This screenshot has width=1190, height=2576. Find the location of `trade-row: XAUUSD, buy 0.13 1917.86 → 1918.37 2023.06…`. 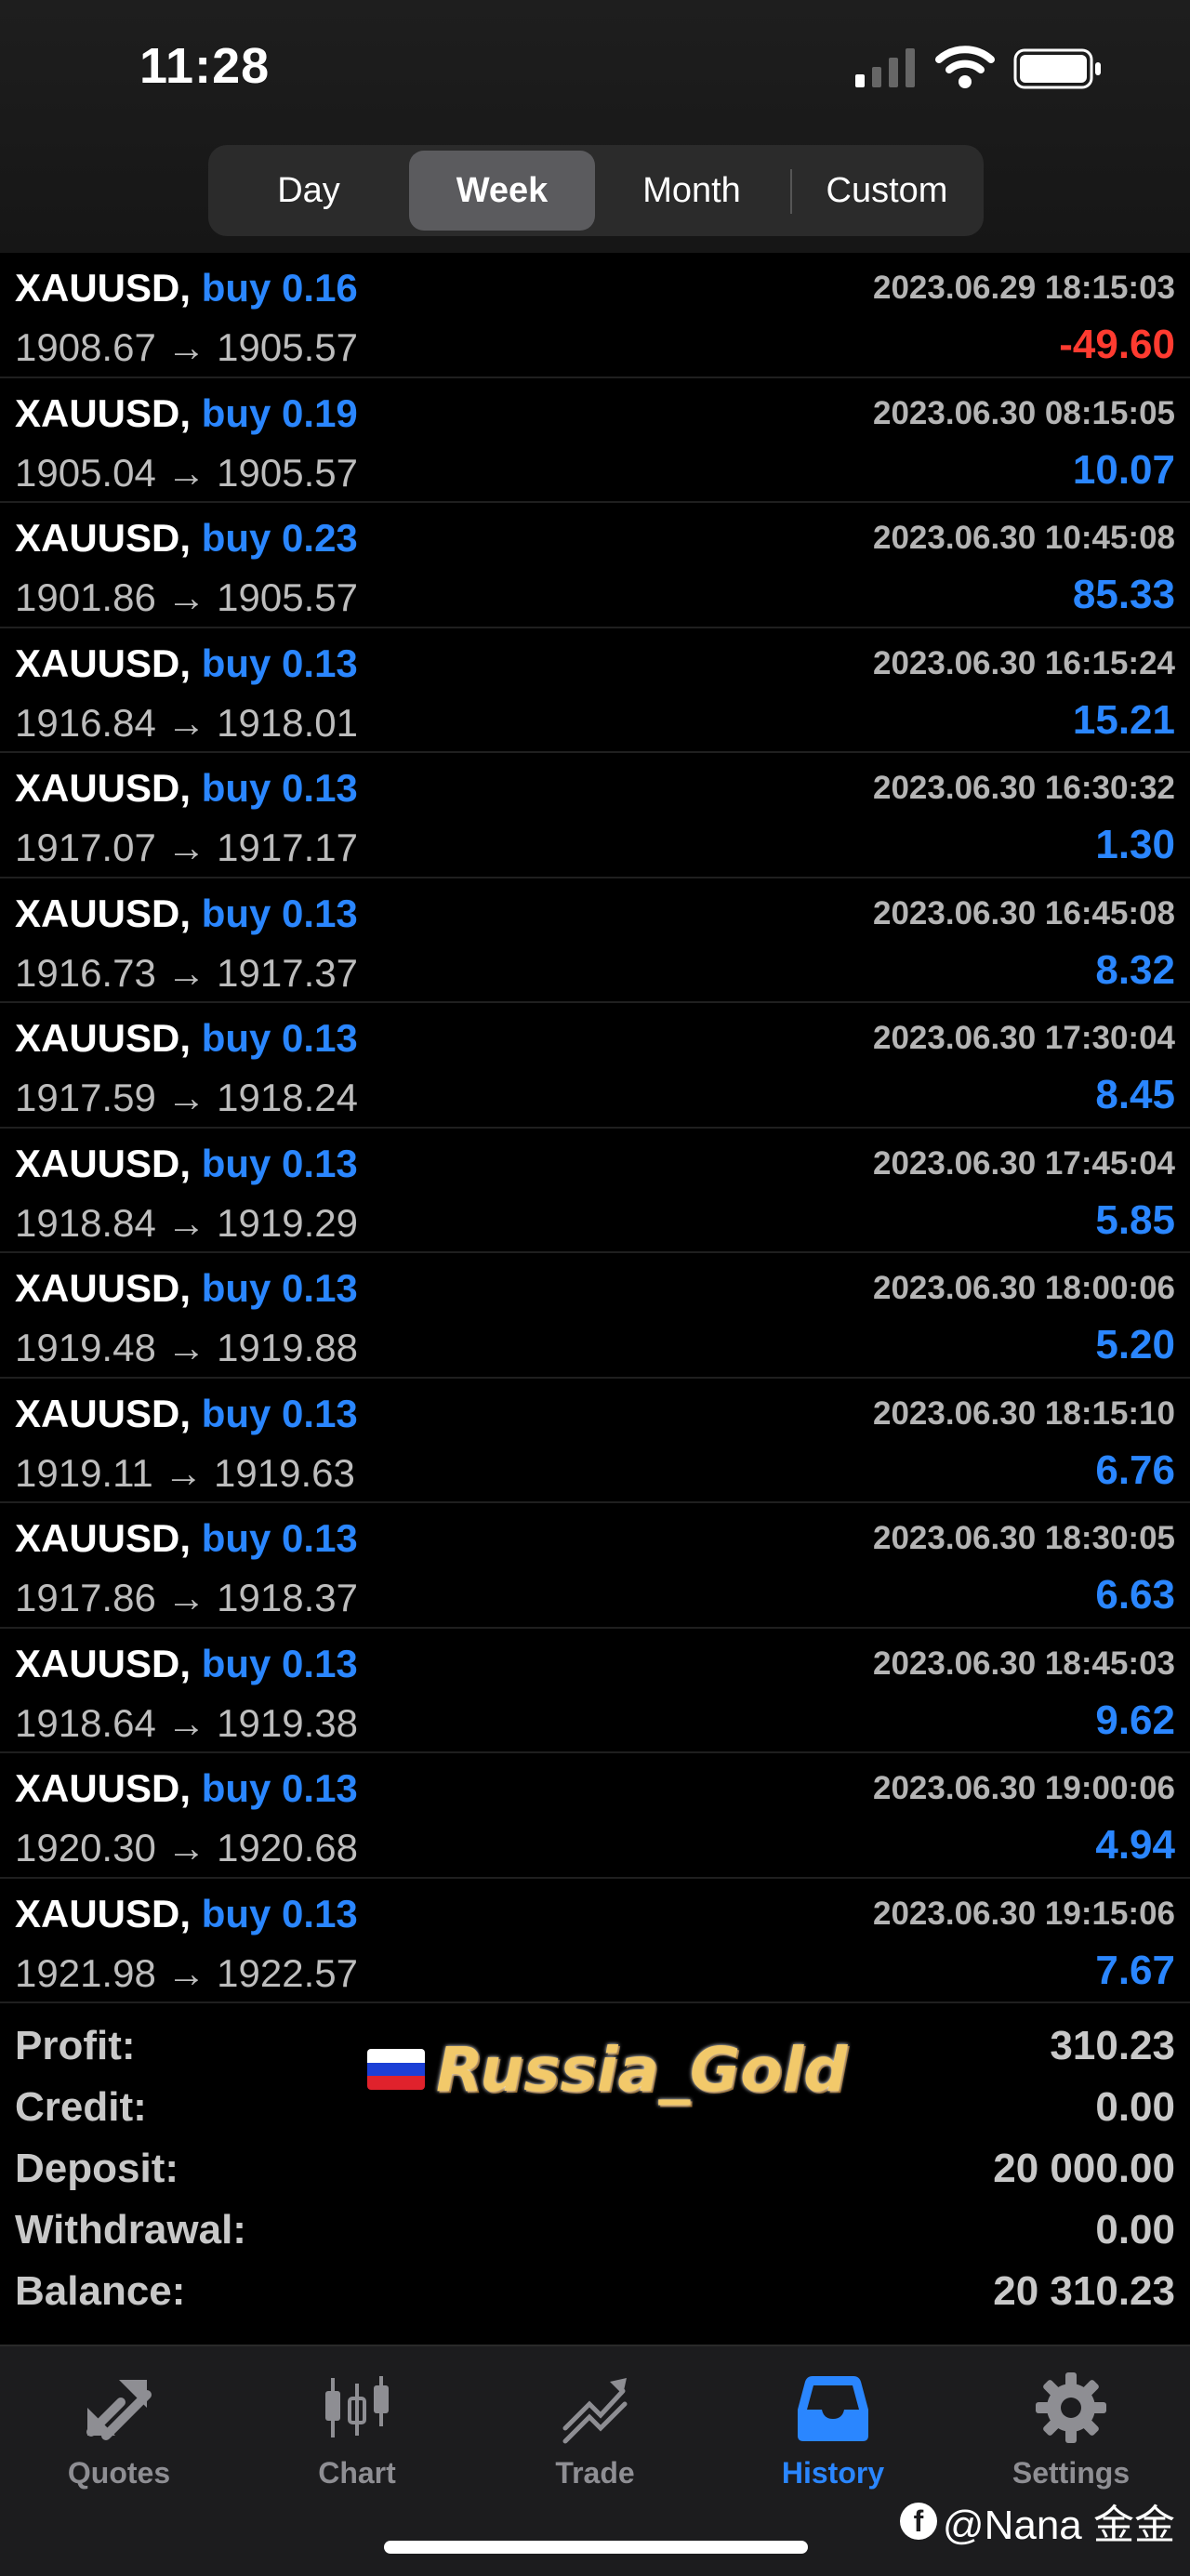

trade-row: XAUUSD, buy 0.13 1917.86 → 1918.37 2023.06… is located at coordinates (595, 1566).